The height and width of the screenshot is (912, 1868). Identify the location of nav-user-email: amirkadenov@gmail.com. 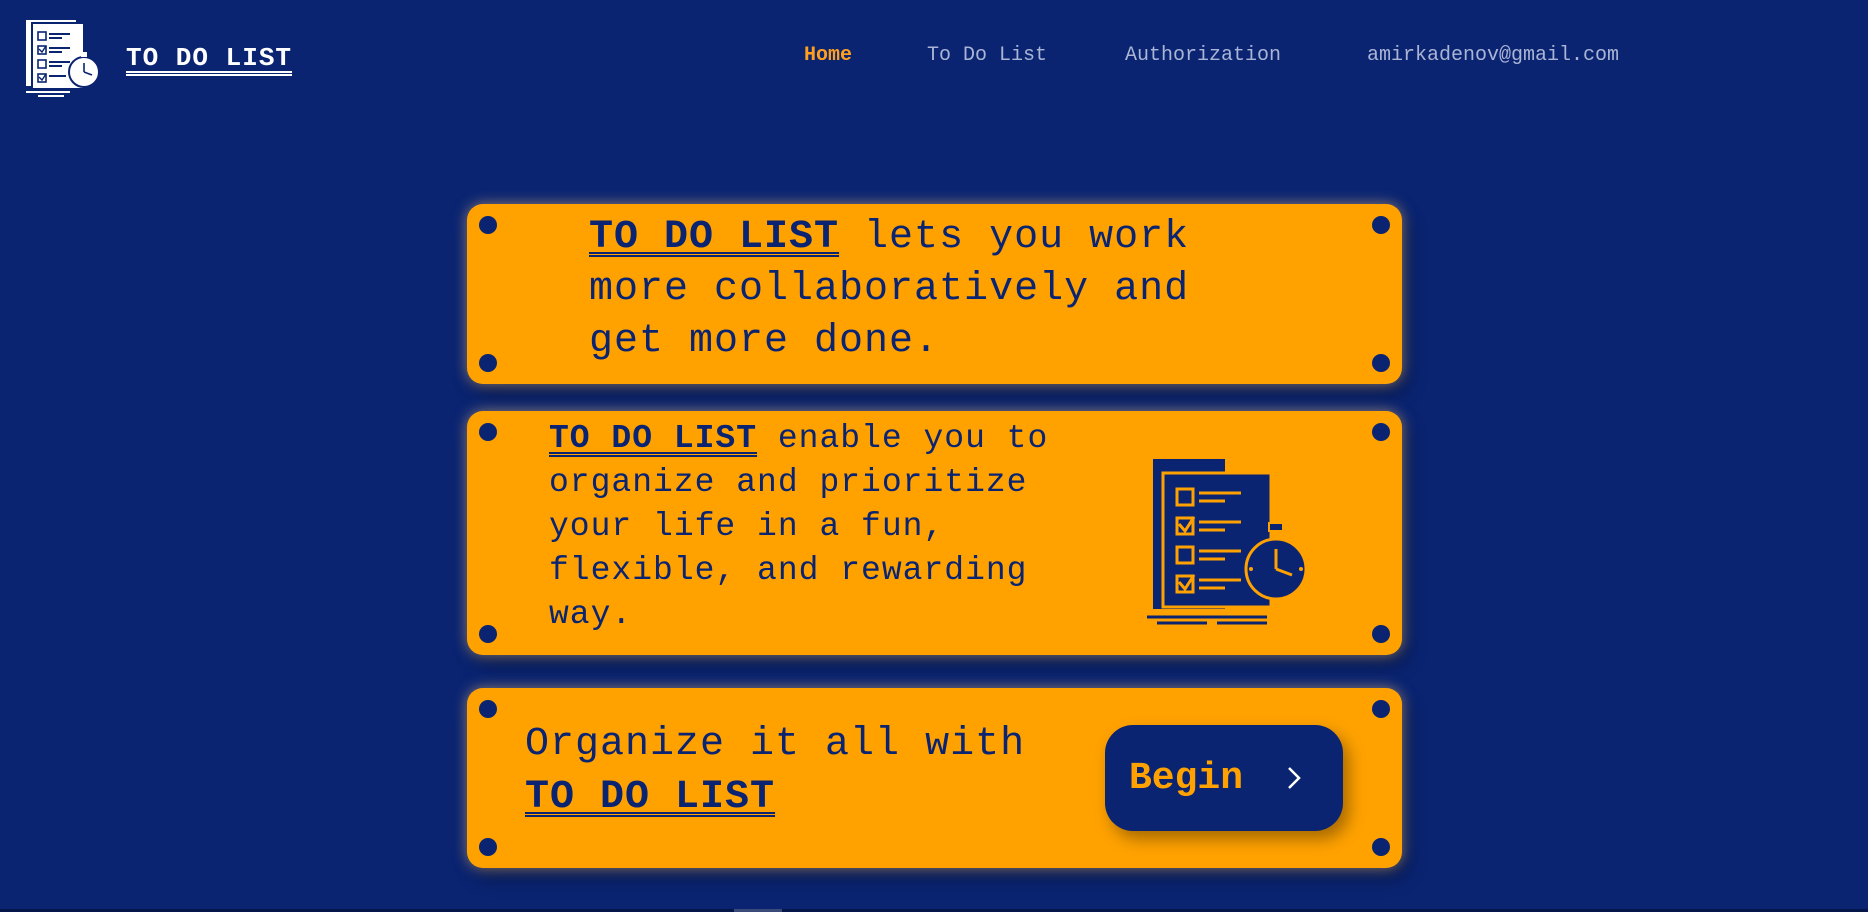
(1493, 55).